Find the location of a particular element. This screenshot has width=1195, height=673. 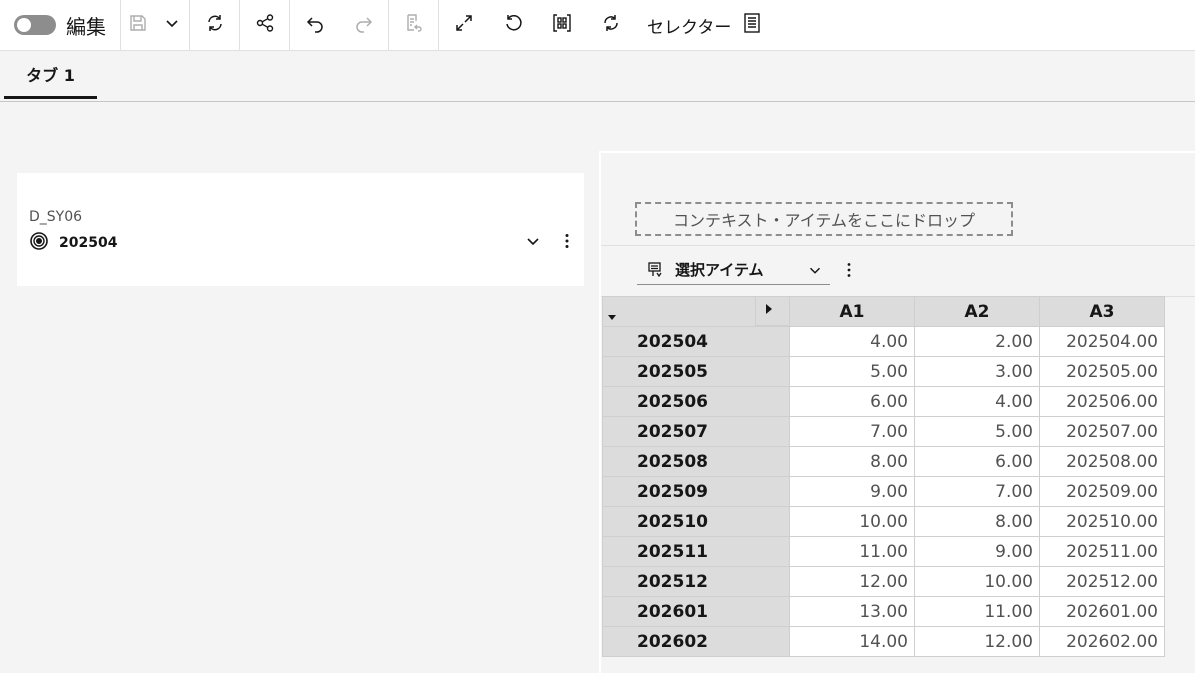

table-cell: 202507.00 is located at coordinates (1102, 431).